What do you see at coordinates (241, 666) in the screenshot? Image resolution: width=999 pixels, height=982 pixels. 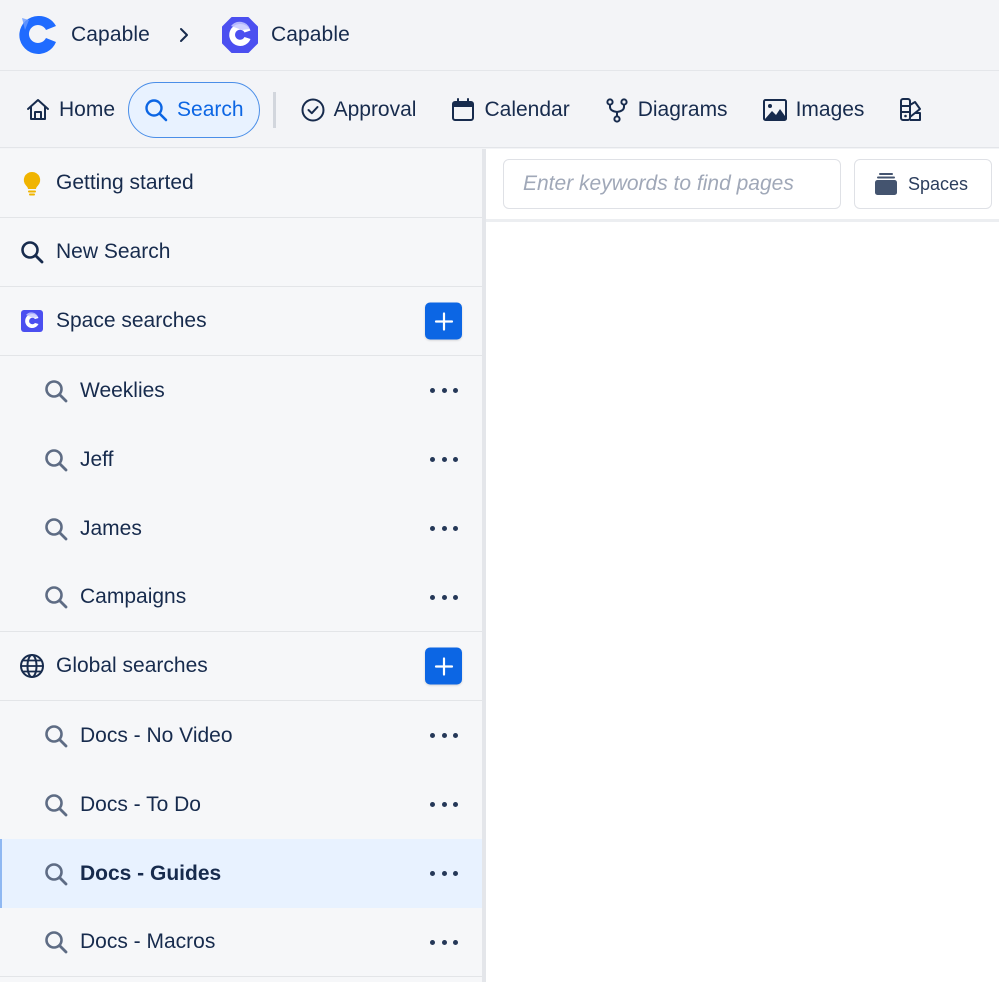 I see `section-global-searches: Global searches` at bounding box center [241, 666].